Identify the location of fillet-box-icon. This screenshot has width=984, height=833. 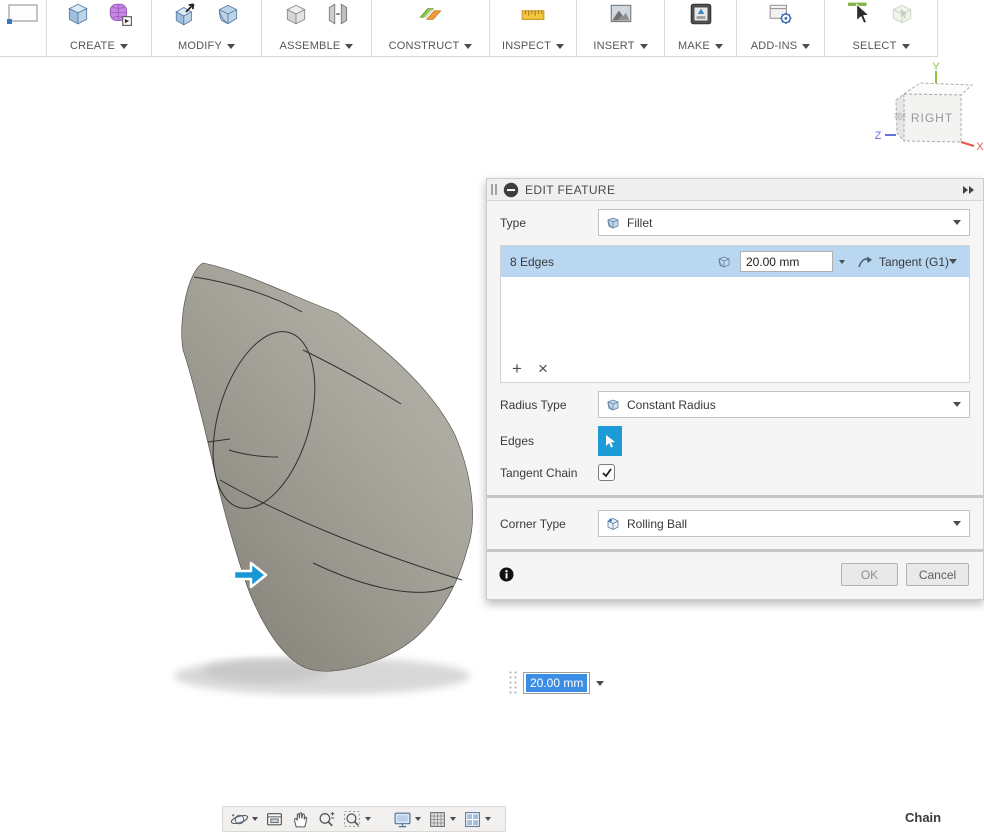
(228, 14).